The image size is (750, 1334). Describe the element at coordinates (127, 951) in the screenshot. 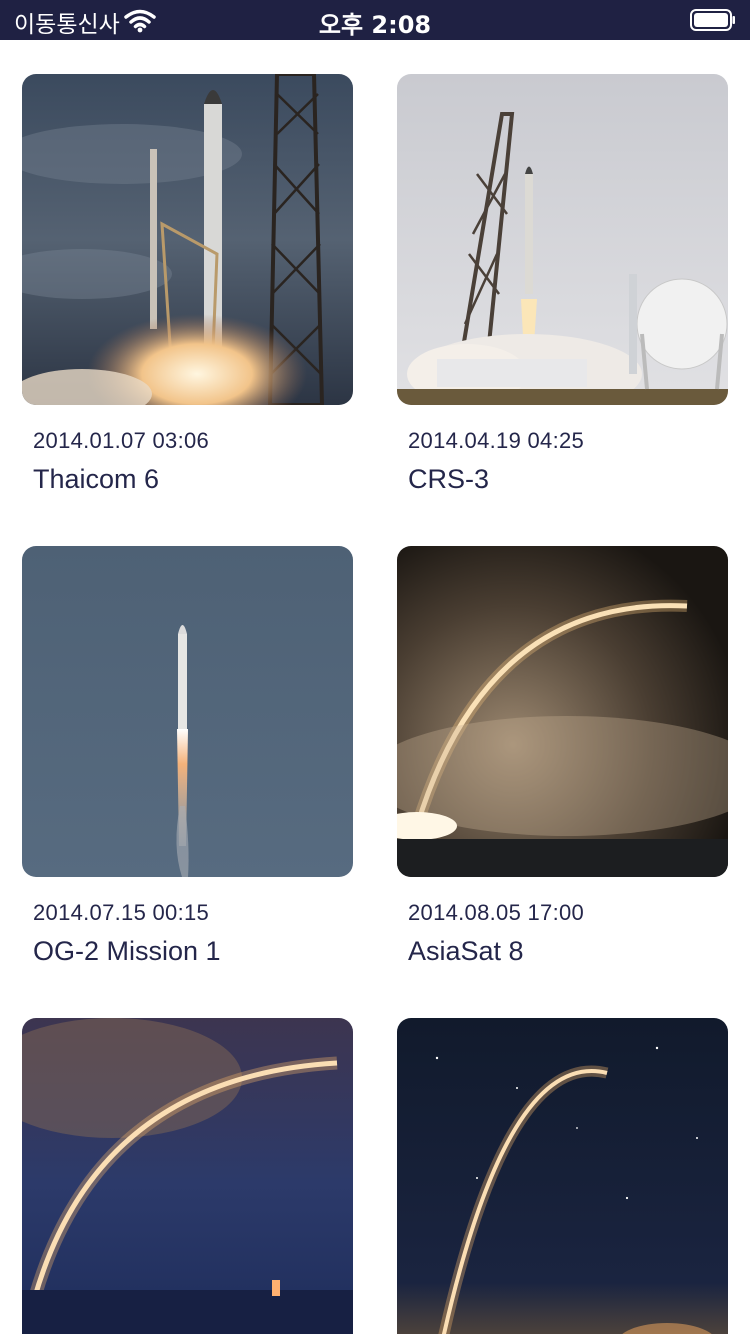

I see `launch-name: OG-2 Mission 1` at that location.